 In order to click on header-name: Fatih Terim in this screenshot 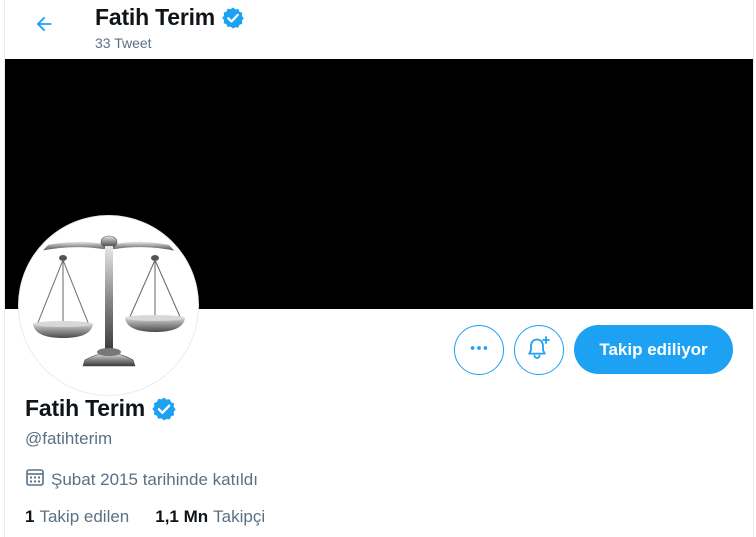, I will do `click(155, 17)`.